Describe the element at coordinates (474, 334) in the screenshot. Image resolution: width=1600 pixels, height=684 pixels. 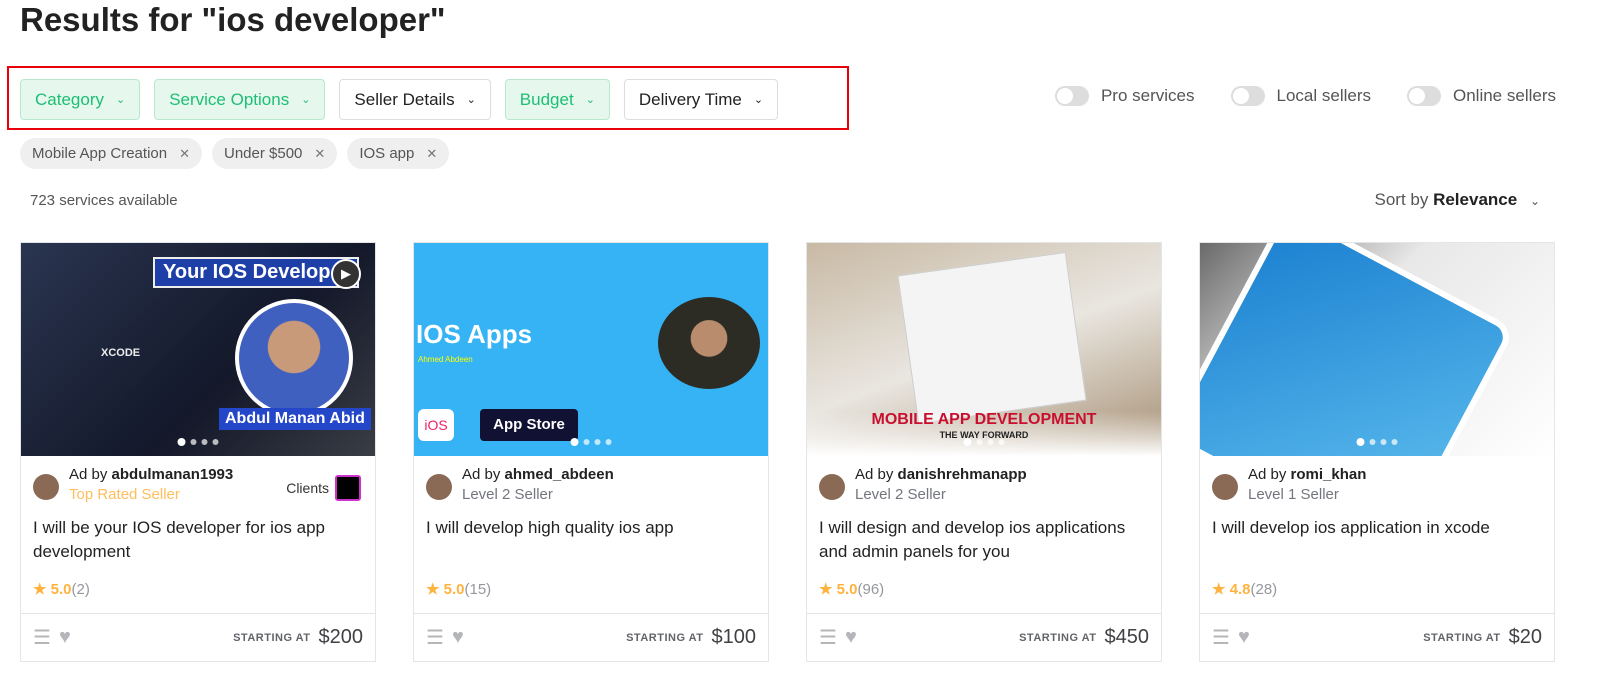
I see `image-text: IOS Apps` at that location.